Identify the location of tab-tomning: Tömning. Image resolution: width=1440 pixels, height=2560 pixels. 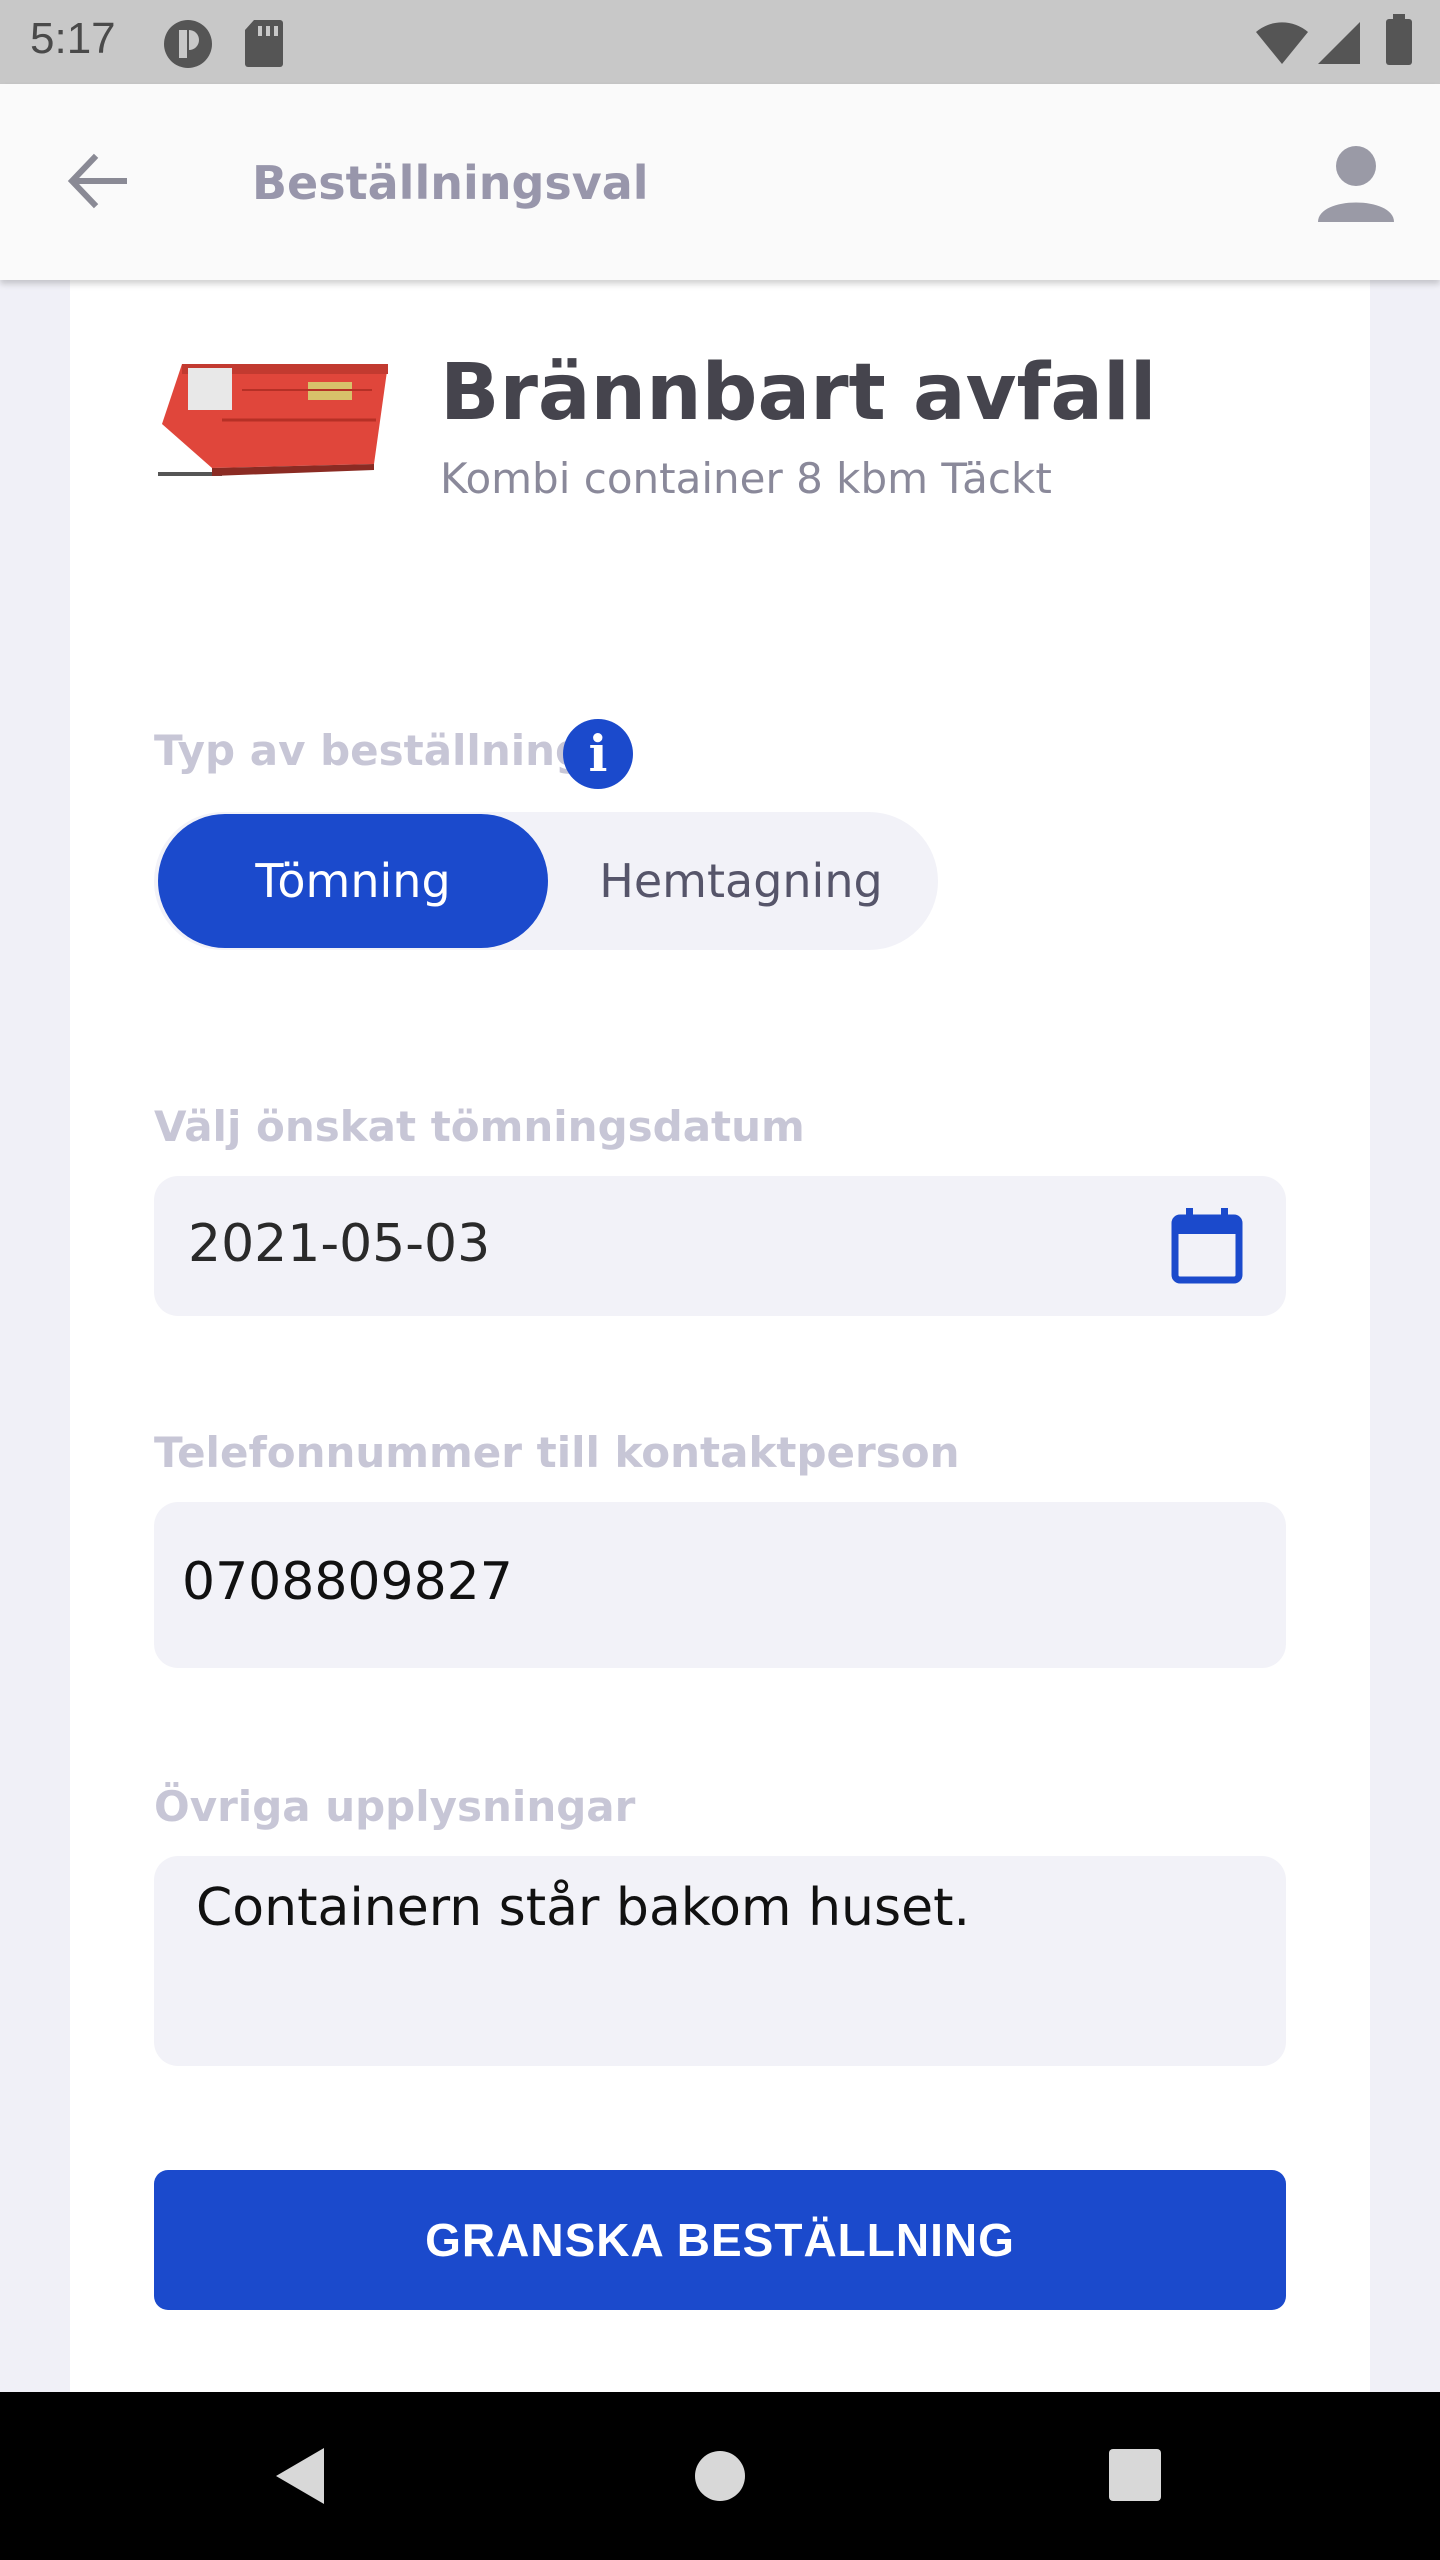
(353, 881).